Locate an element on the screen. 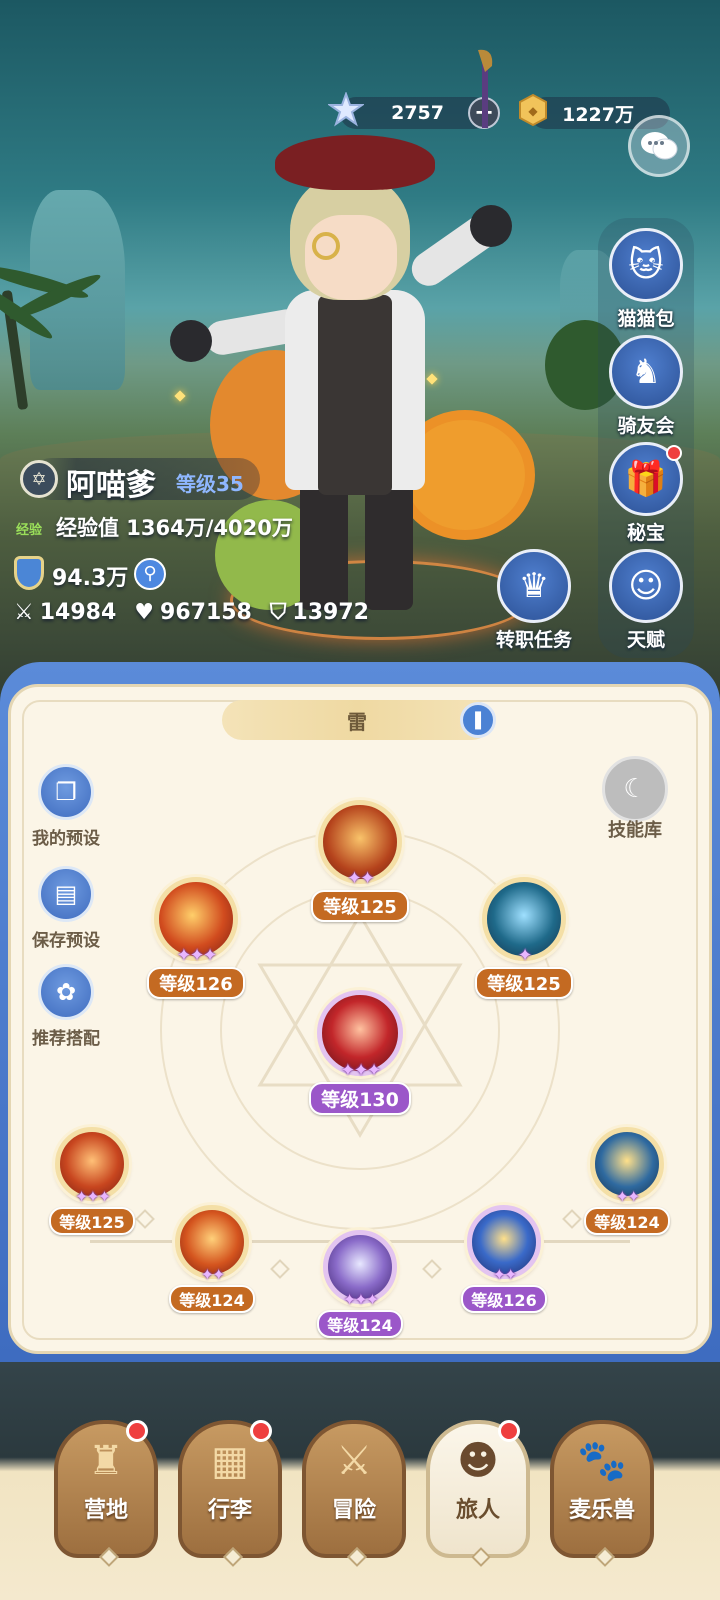  player-level: 等级35 is located at coordinates (210, 484).